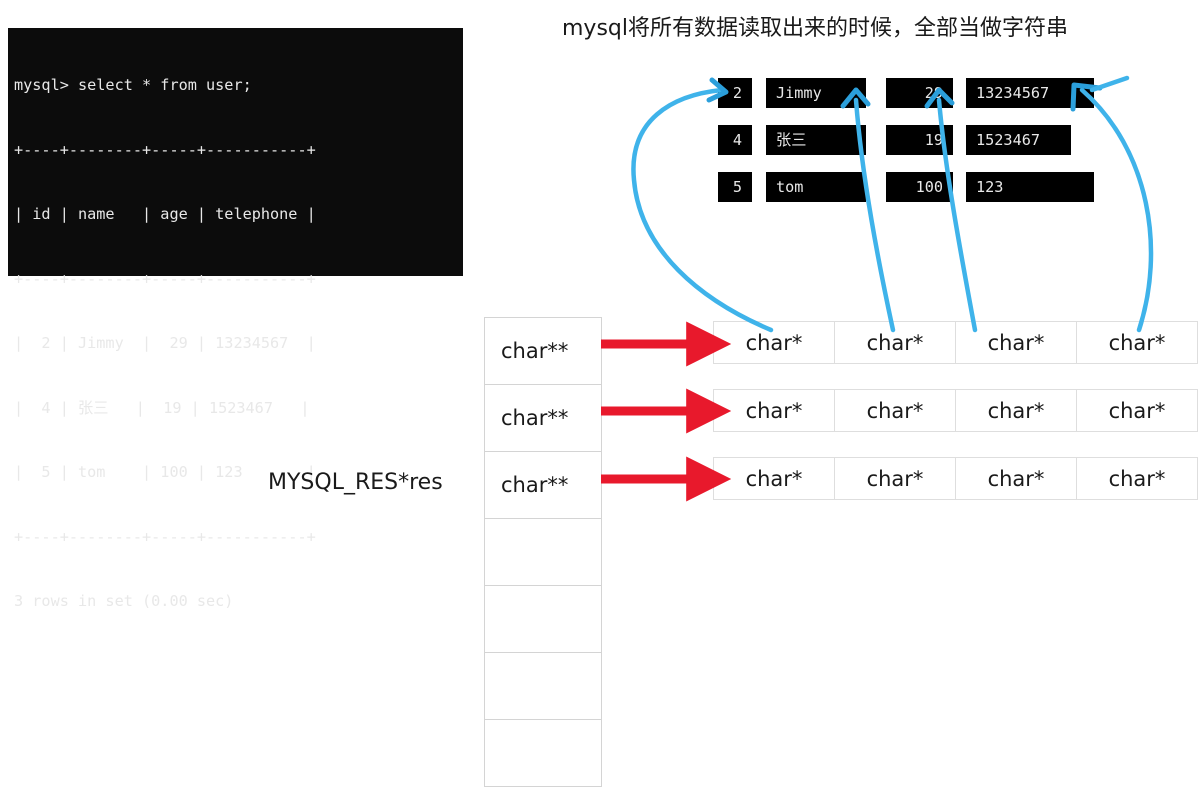 Image resolution: width=1198 pixels, height=787 pixels. What do you see at coordinates (735, 187) in the screenshot?
I see `data-cell-id: 5` at bounding box center [735, 187].